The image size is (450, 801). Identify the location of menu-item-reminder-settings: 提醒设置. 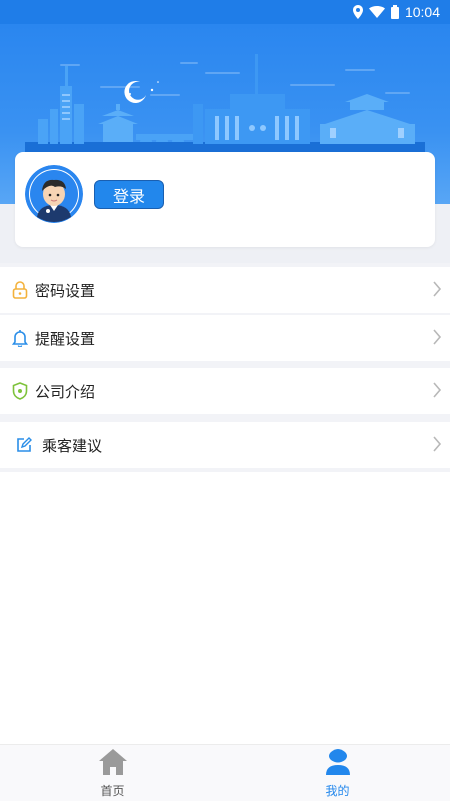
(225, 338).